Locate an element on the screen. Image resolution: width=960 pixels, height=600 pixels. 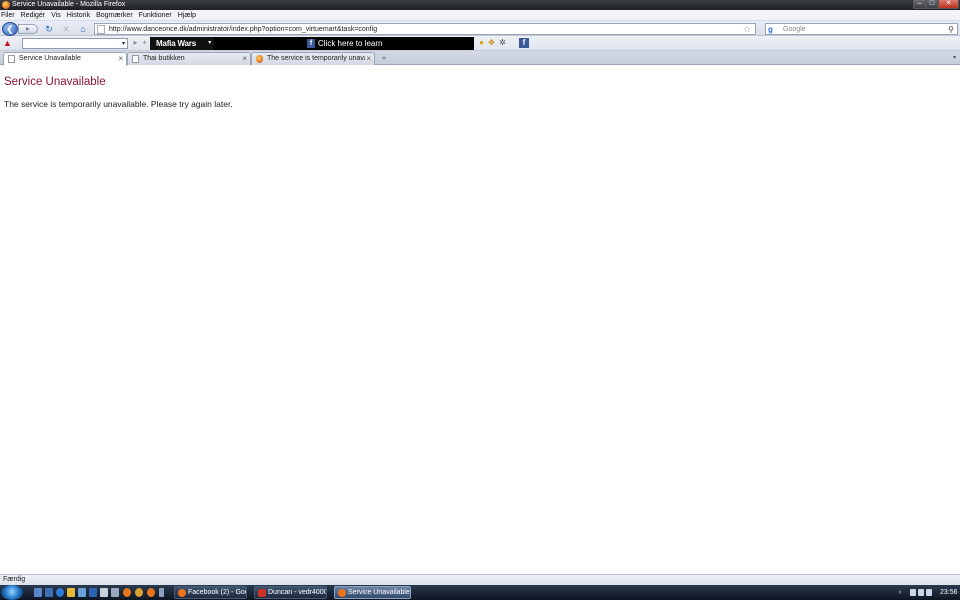
clock: 23:56 is located at coordinates (949, 592).